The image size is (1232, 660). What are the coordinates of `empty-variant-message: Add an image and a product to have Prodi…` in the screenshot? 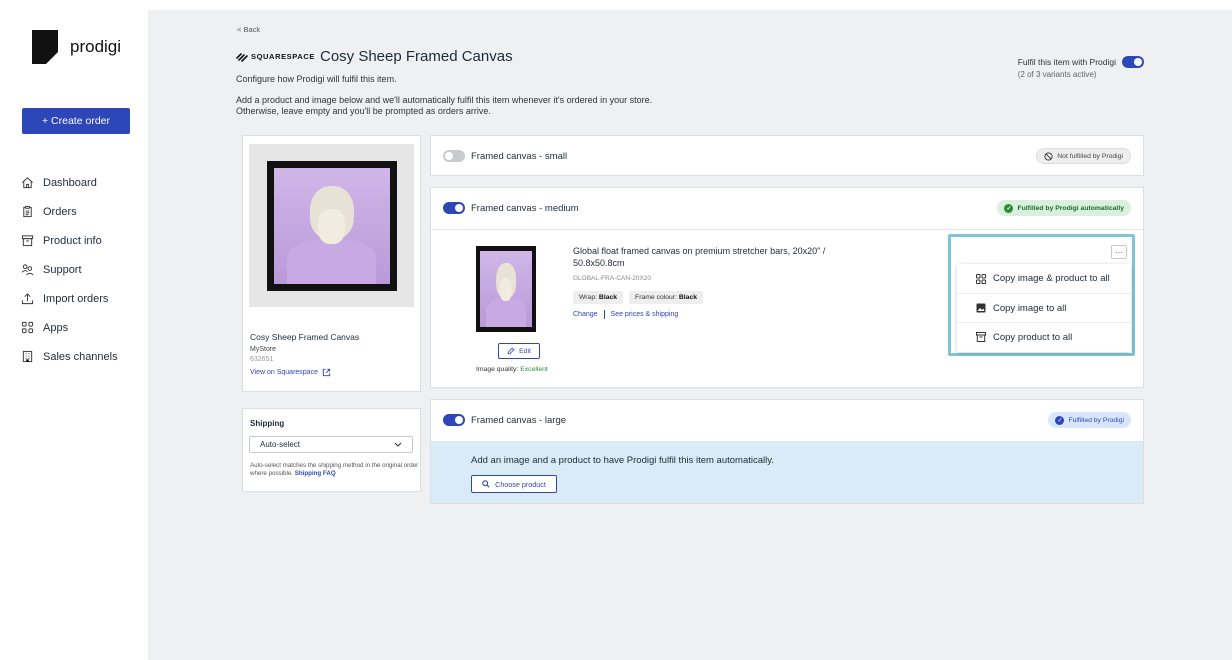 It's located at (622, 460).